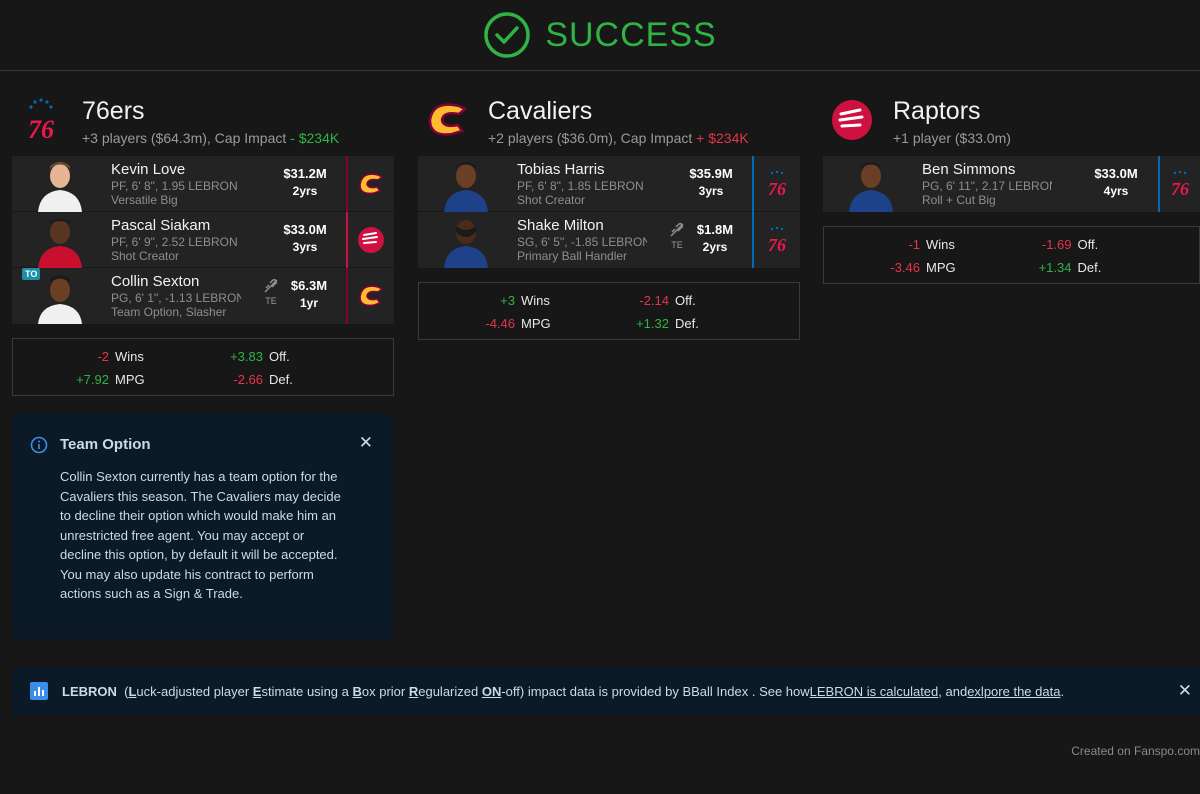  I want to click on cavaliers-logo-icon, so click(447, 120).